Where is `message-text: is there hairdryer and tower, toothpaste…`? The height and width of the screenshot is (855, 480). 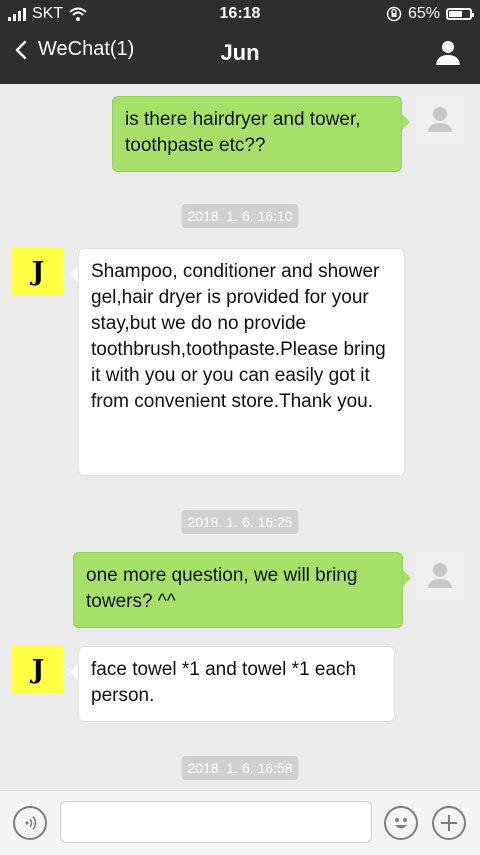
message-text: is there hairdryer and tower, toothpaste… is located at coordinates (243, 132).